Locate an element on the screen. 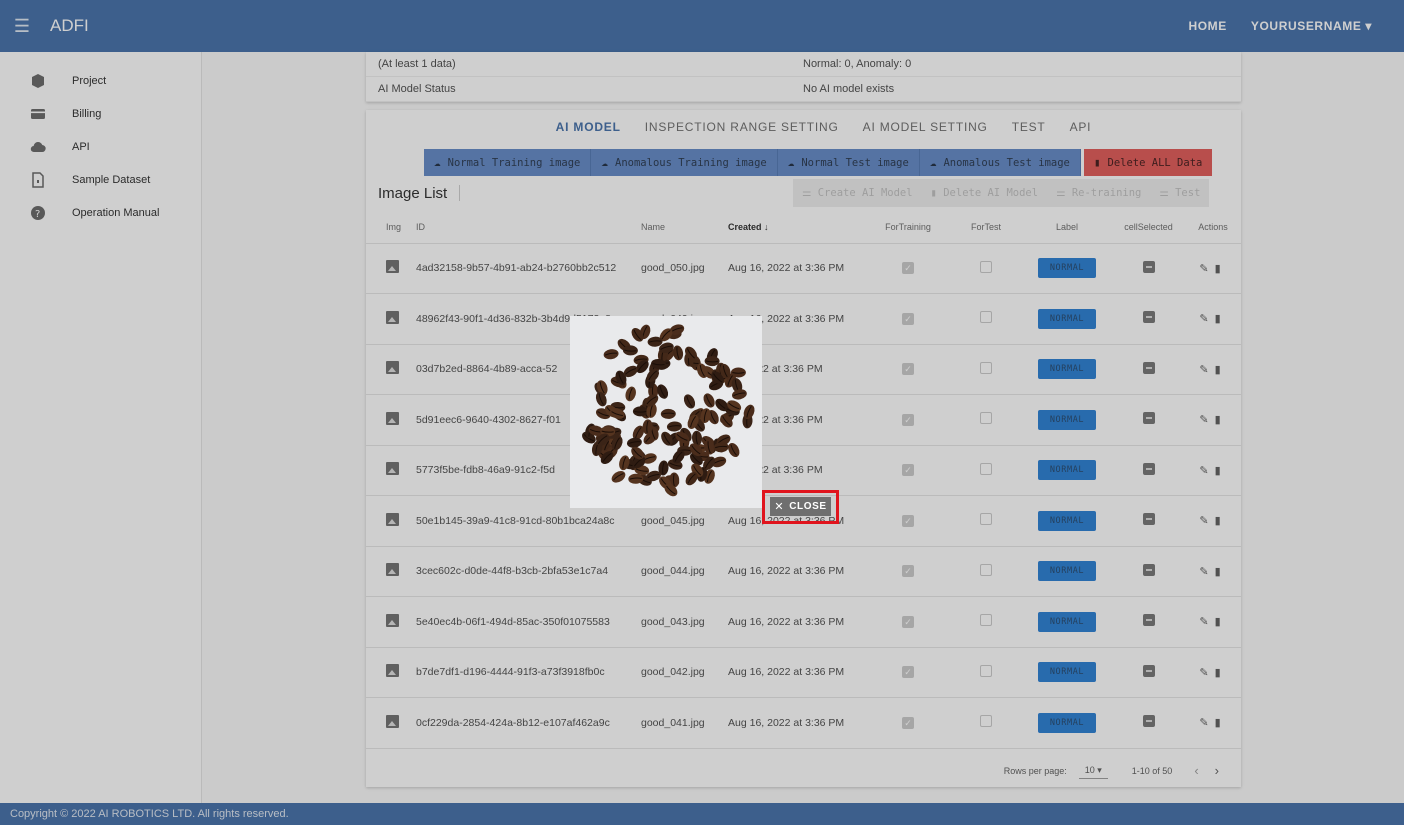  close-button-highlight: ✕ CLOSE is located at coordinates (800, 507).